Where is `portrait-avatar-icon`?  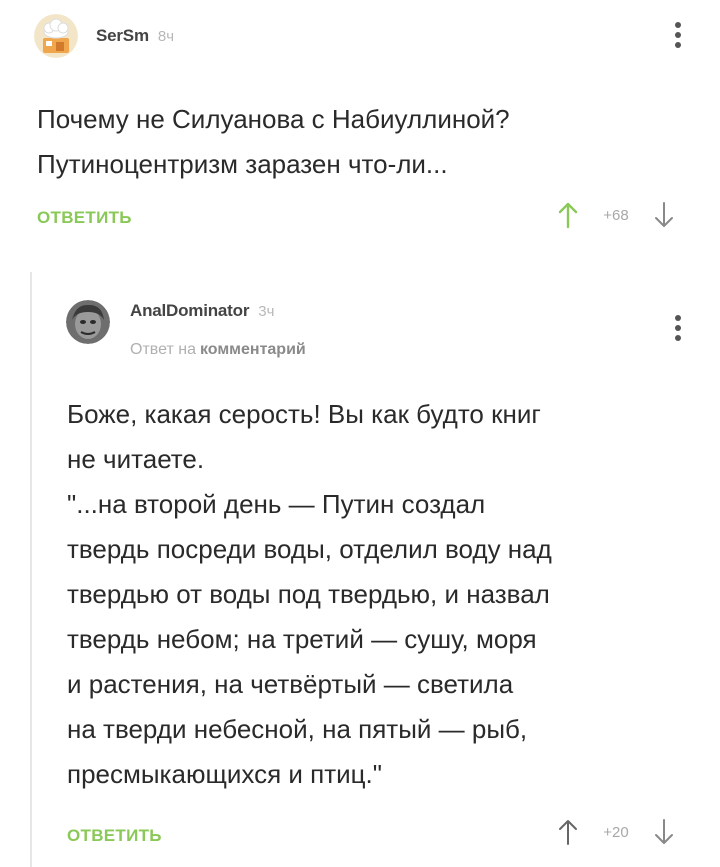
portrait-avatar-icon is located at coordinates (88, 322).